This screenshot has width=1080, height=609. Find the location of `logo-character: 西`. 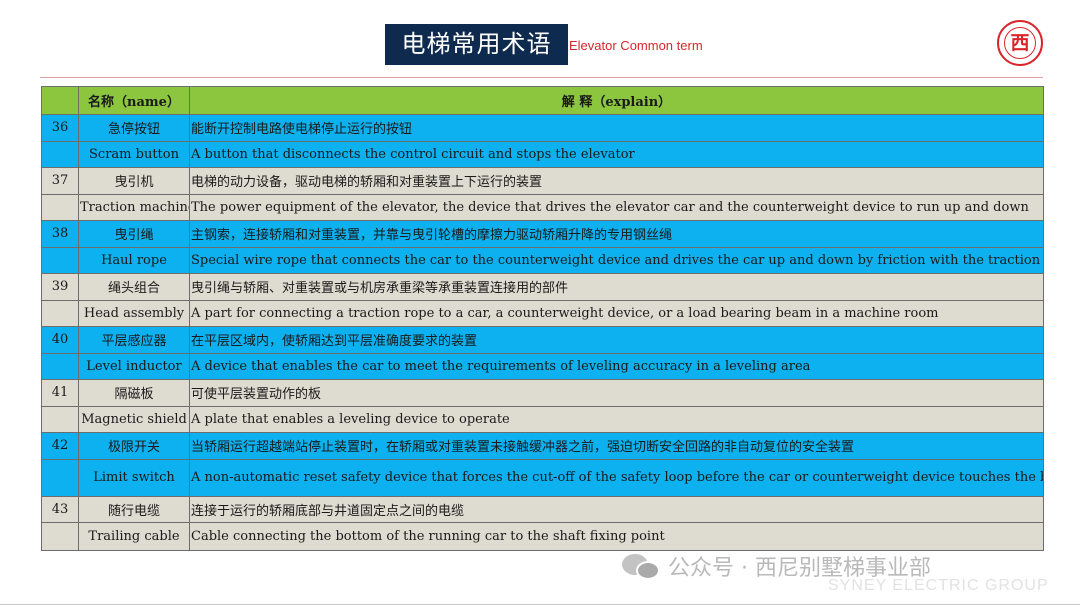

logo-character: 西 is located at coordinates (1020, 42).